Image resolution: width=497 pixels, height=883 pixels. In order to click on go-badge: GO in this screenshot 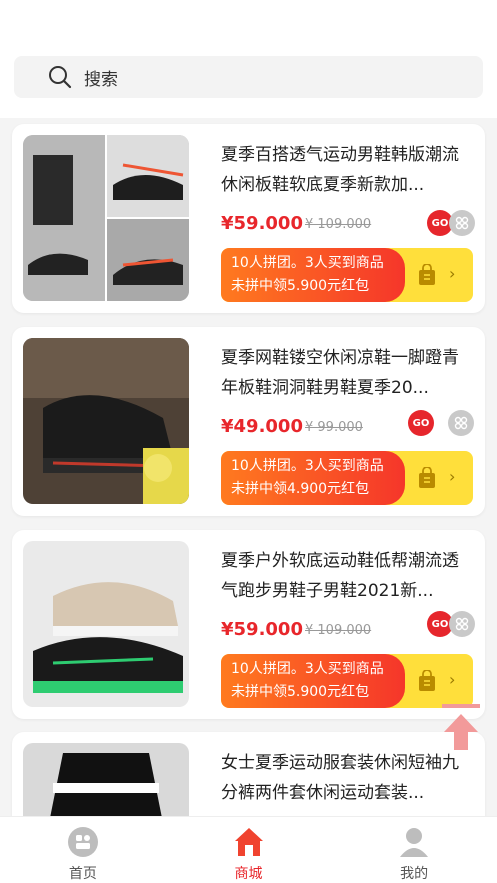, I will do `click(421, 423)`.